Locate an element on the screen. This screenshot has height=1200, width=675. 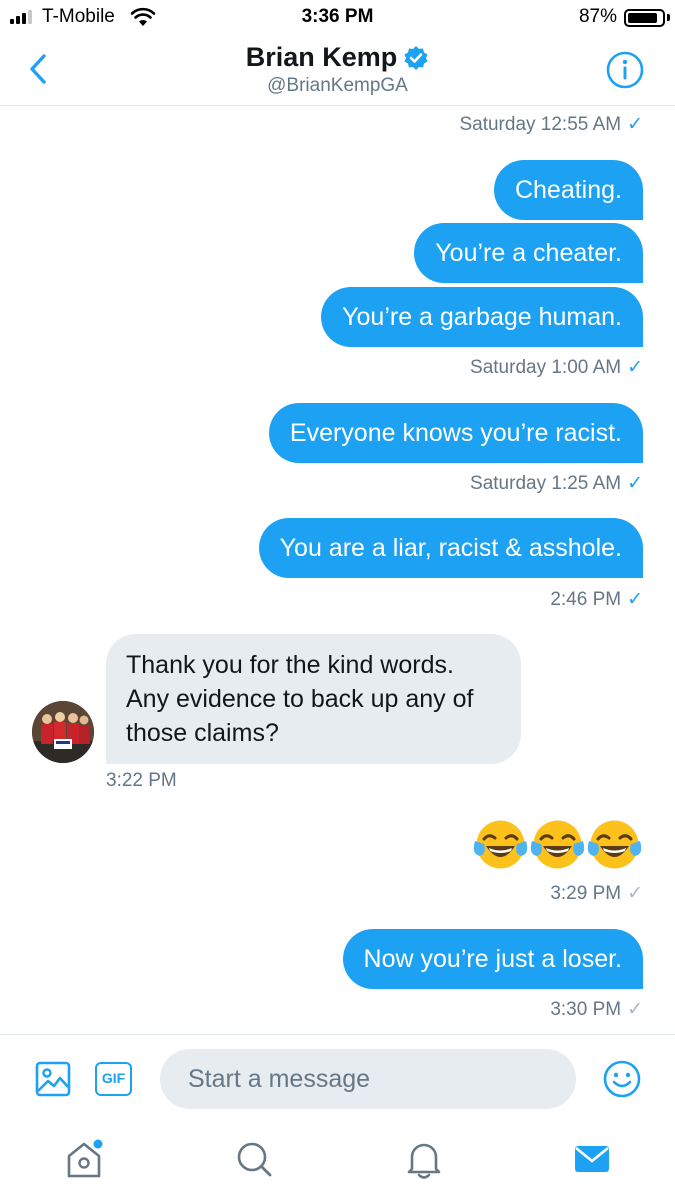
notification-dot is located at coordinates (98, 1144).